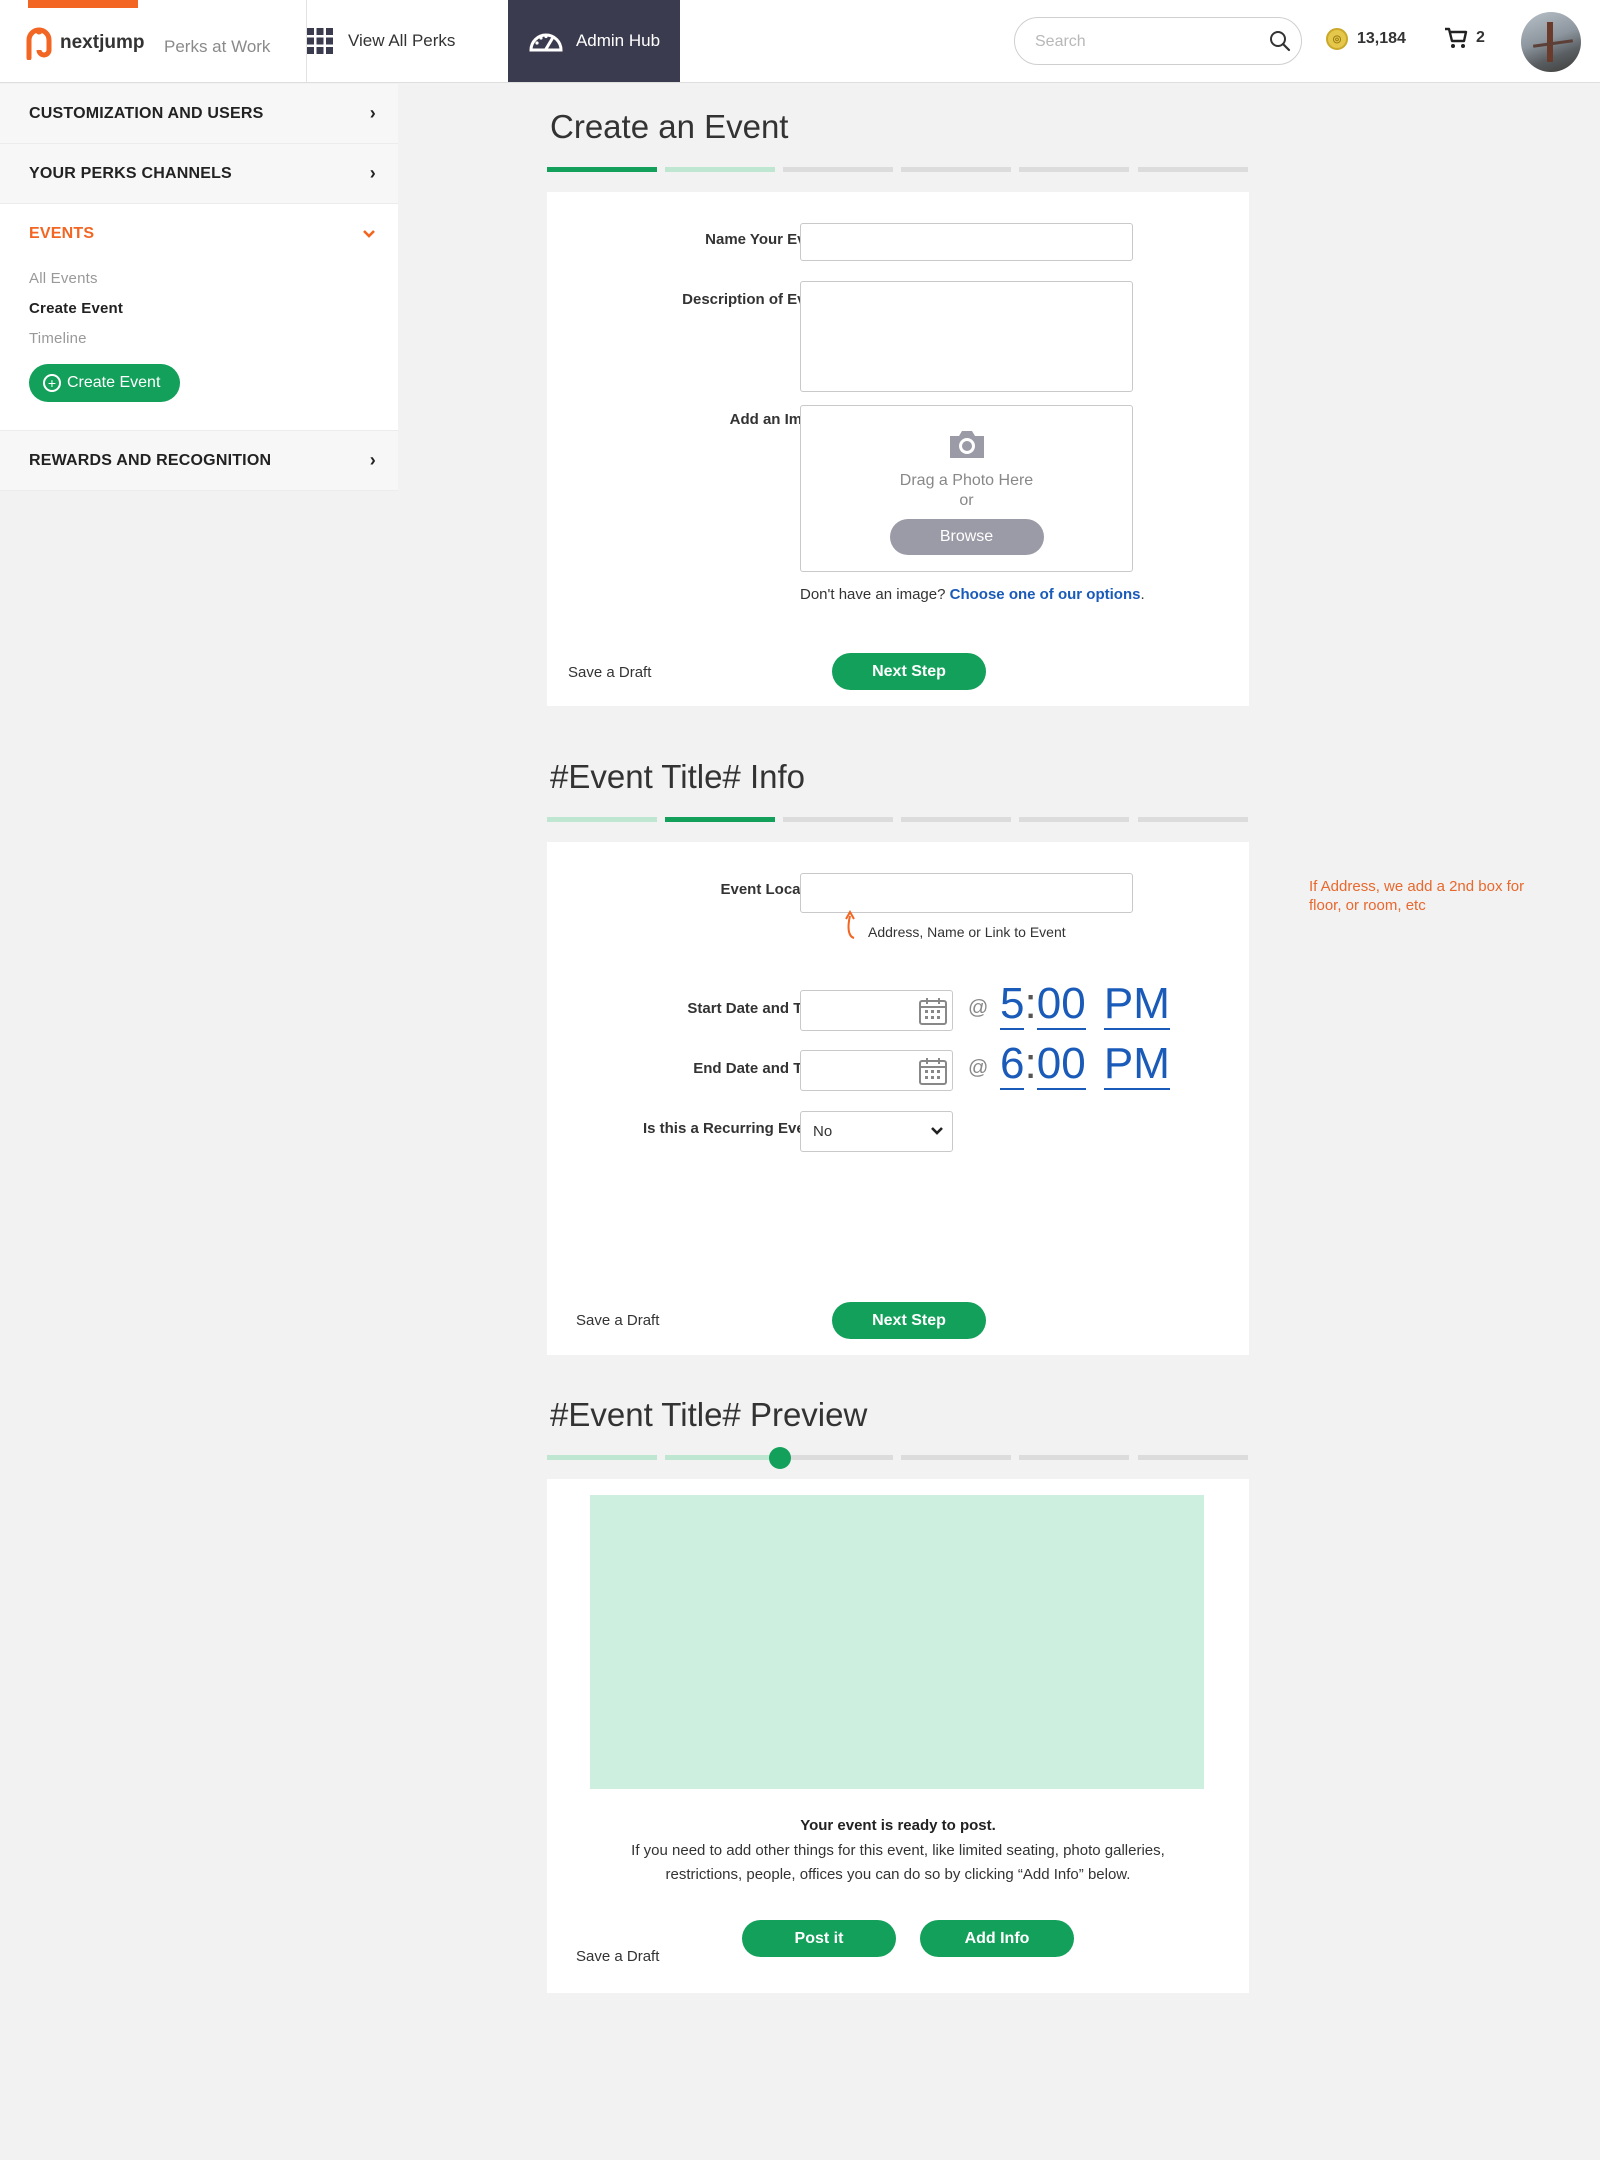 This screenshot has width=1600, height=2160. I want to click on add-image-label: Add an Image, so click(778, 419).